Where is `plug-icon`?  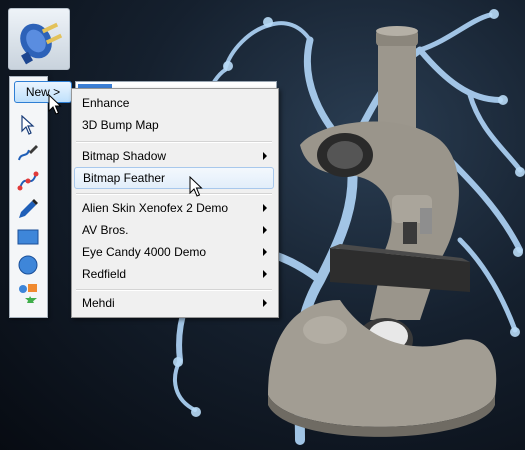
plug-icon is located at coordinates (41, 43).